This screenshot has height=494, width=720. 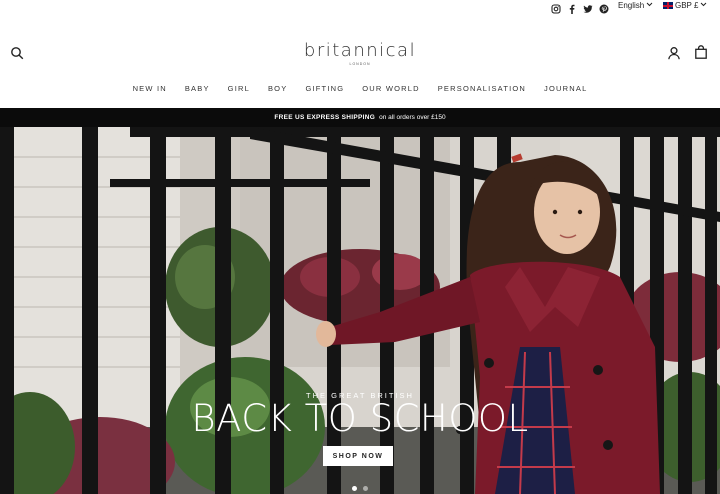 I want to click on currency-label: GBP £, so click(x=687, y=5).